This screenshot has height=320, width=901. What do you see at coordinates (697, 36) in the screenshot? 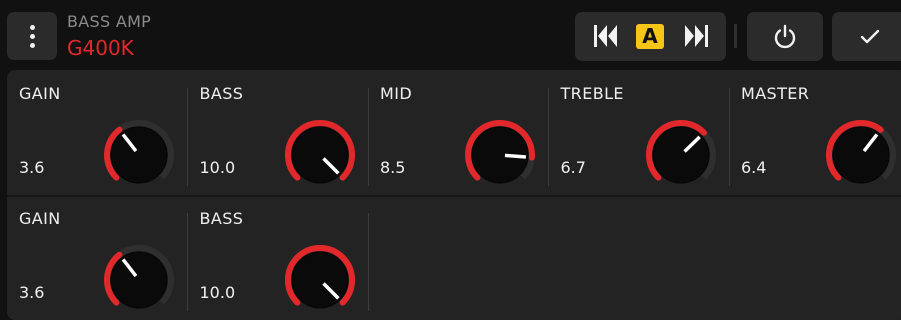
I see `double-right-arrow-icon` at bounding box center [697, 36].